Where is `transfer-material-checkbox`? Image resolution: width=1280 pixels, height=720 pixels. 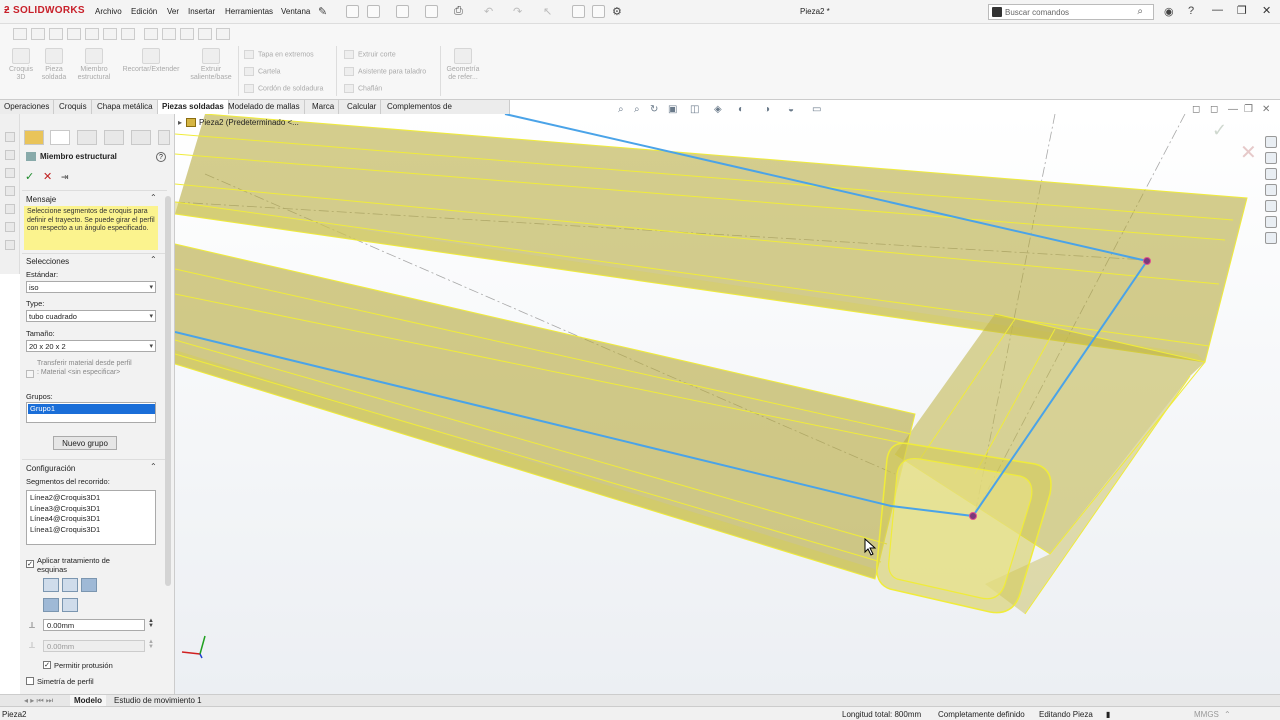
transfer-material-checkbox is located at coordinates (30, 374).